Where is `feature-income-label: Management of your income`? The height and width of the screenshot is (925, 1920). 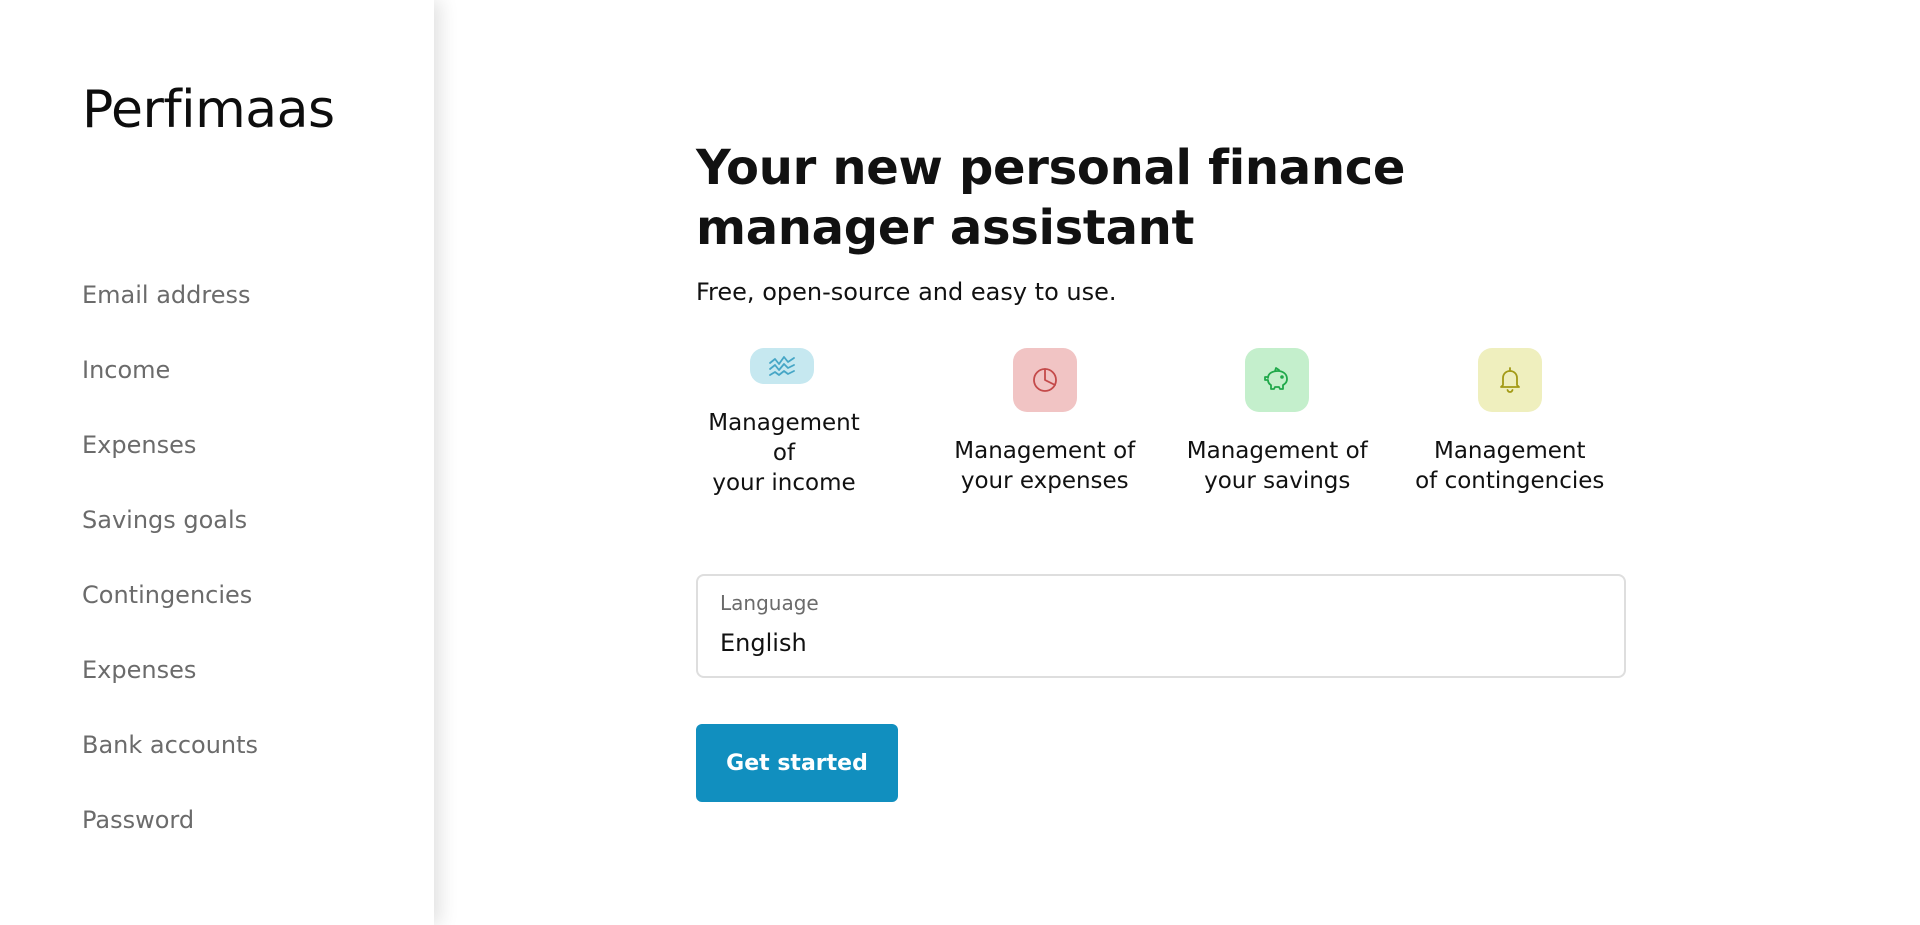 feature-income-label: Management of your income is located at coordinates (784, 453).